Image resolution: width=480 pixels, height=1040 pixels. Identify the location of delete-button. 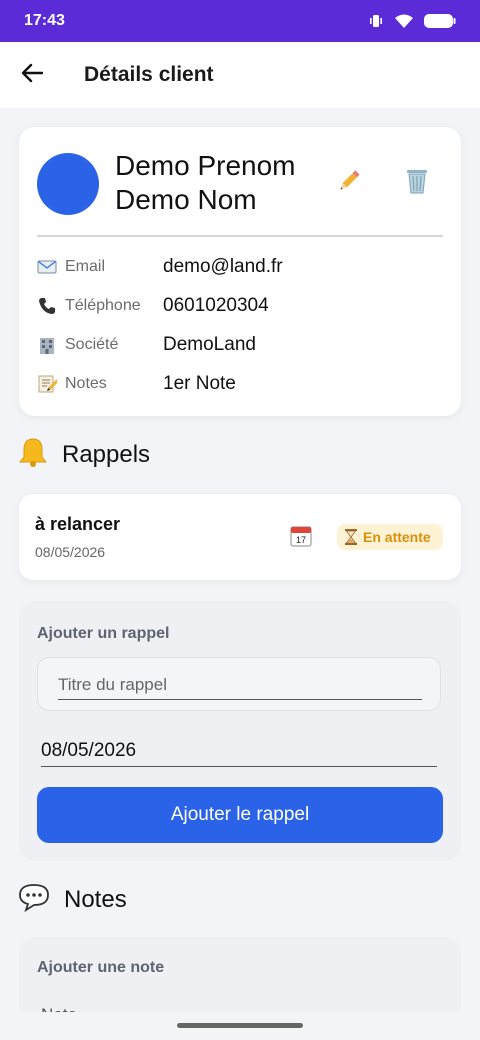
(417, 183).